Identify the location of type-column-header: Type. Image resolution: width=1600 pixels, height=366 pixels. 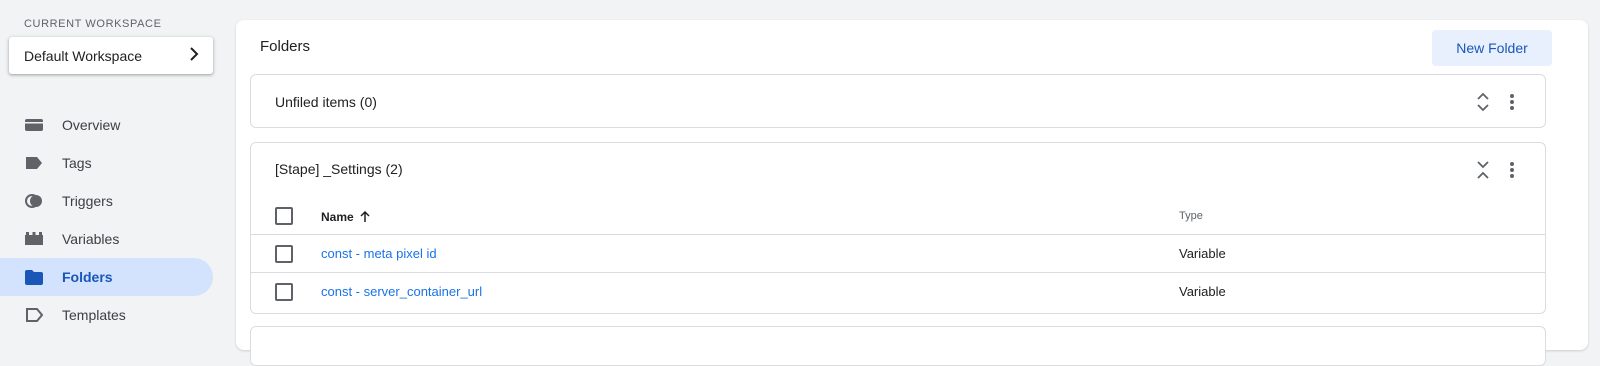
(1191, 216).